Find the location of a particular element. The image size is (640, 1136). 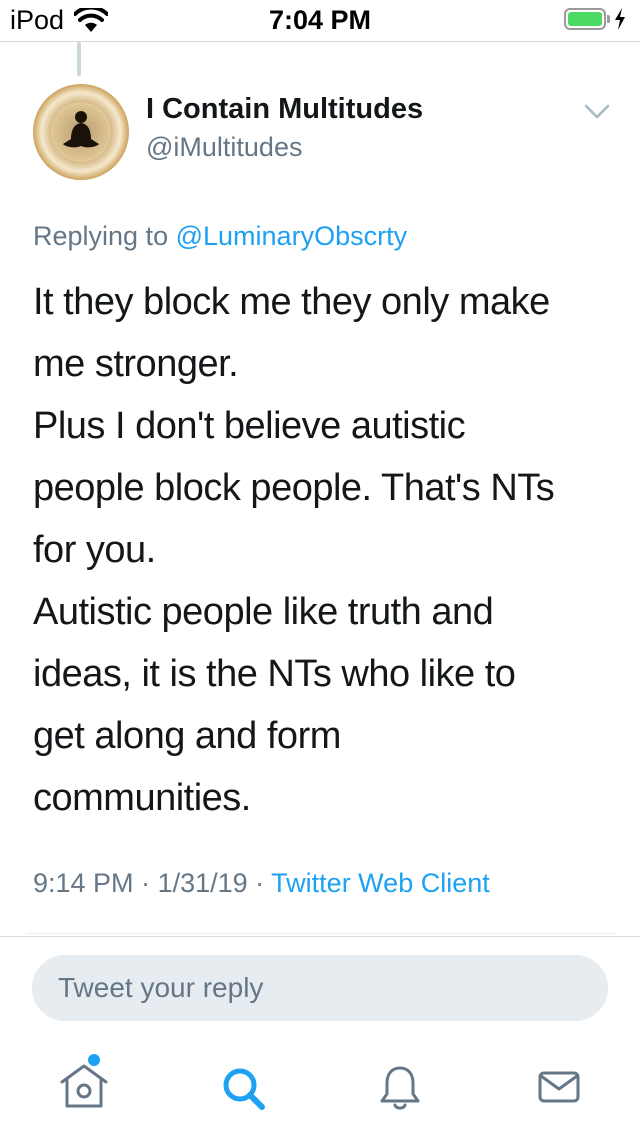

tab-messages is located at coordinates (560, 1088).